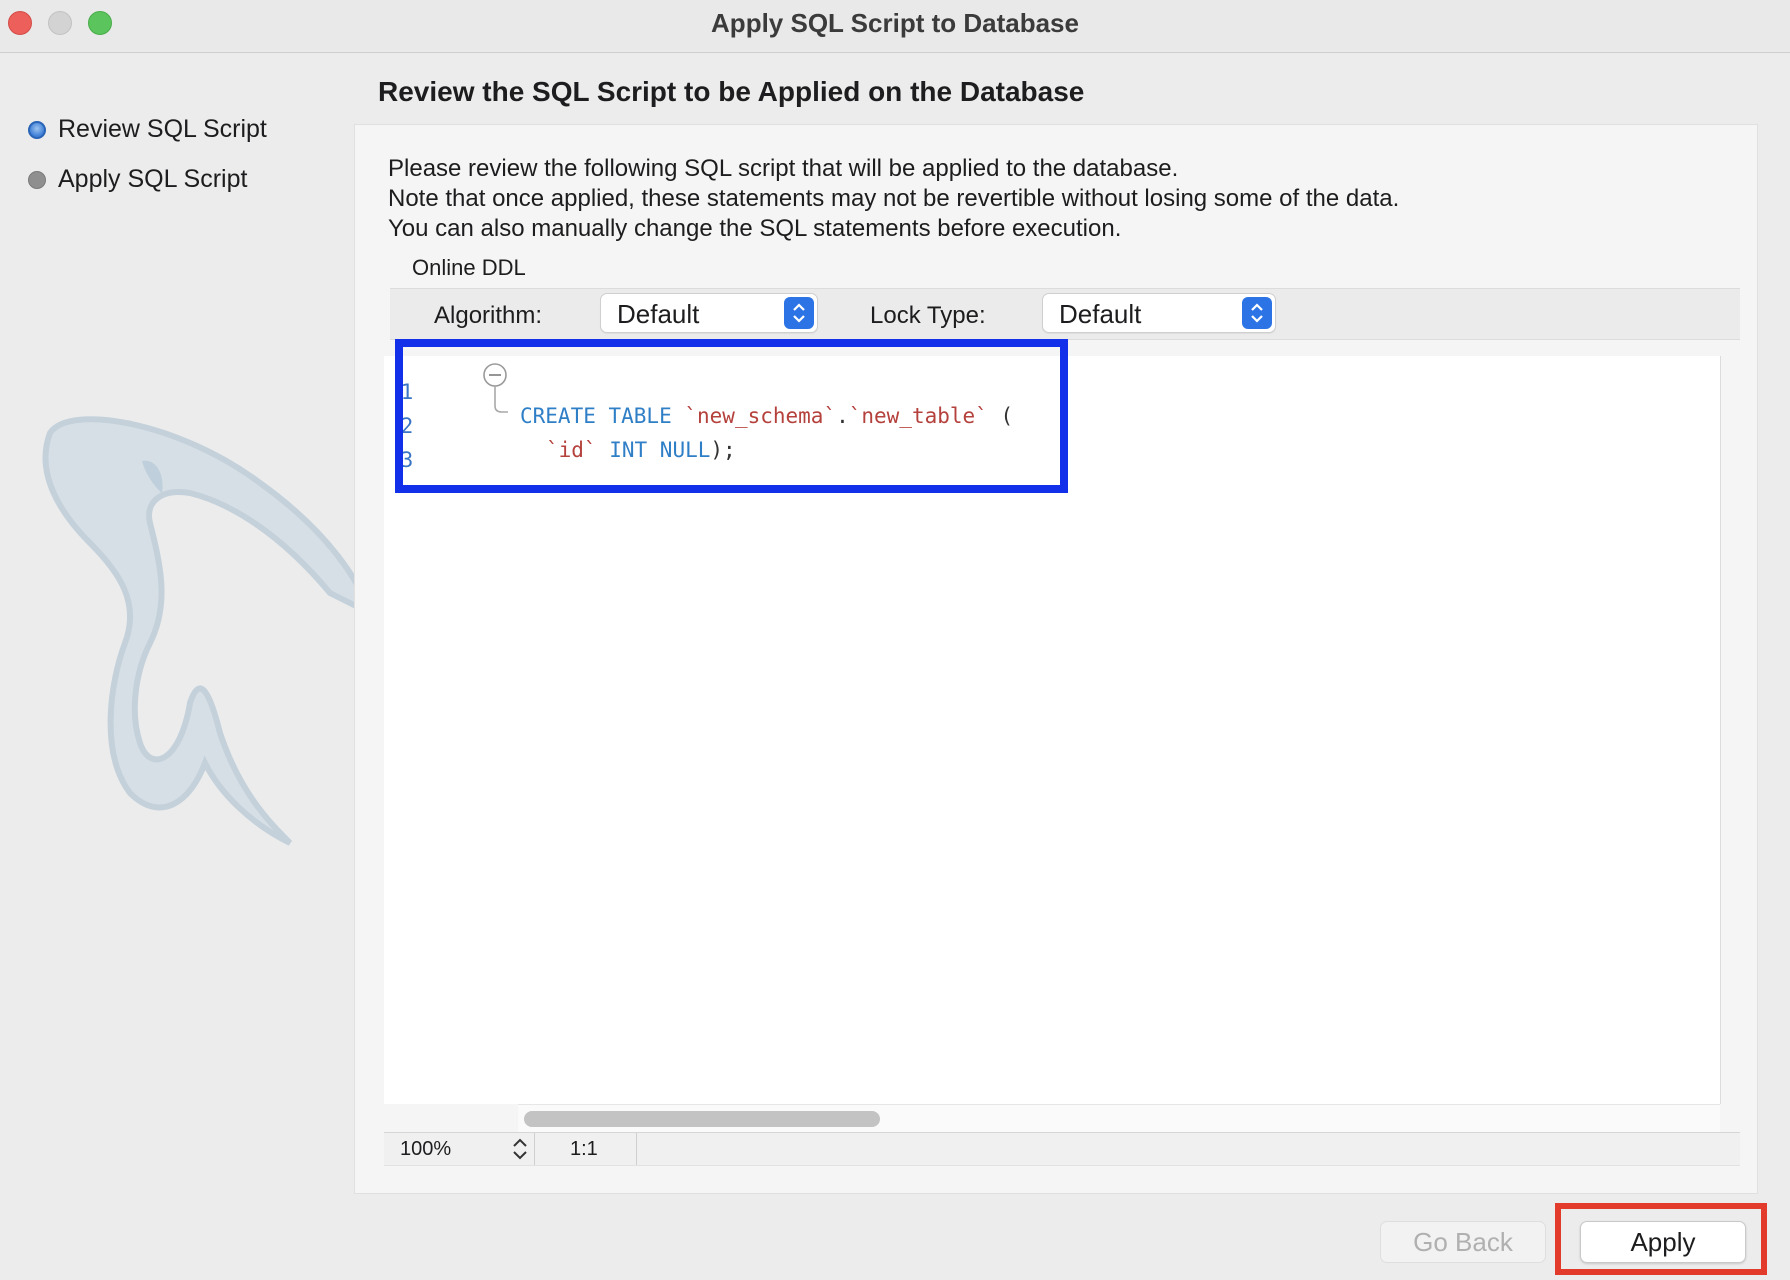  What do you see at coordinates (1062, 1149) in the screenshot?
I see `editor-status-bar: 100% 1:1` at bounding box center [1062, 1149].